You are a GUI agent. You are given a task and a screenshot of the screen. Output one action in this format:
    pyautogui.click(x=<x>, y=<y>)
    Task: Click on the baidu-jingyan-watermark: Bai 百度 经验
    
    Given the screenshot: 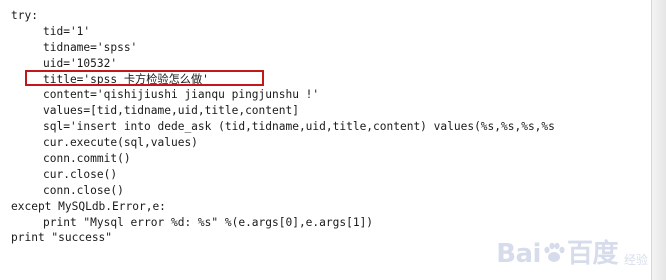 What is the action you would take?
    pyautogui.click(x=572, y=251)
    